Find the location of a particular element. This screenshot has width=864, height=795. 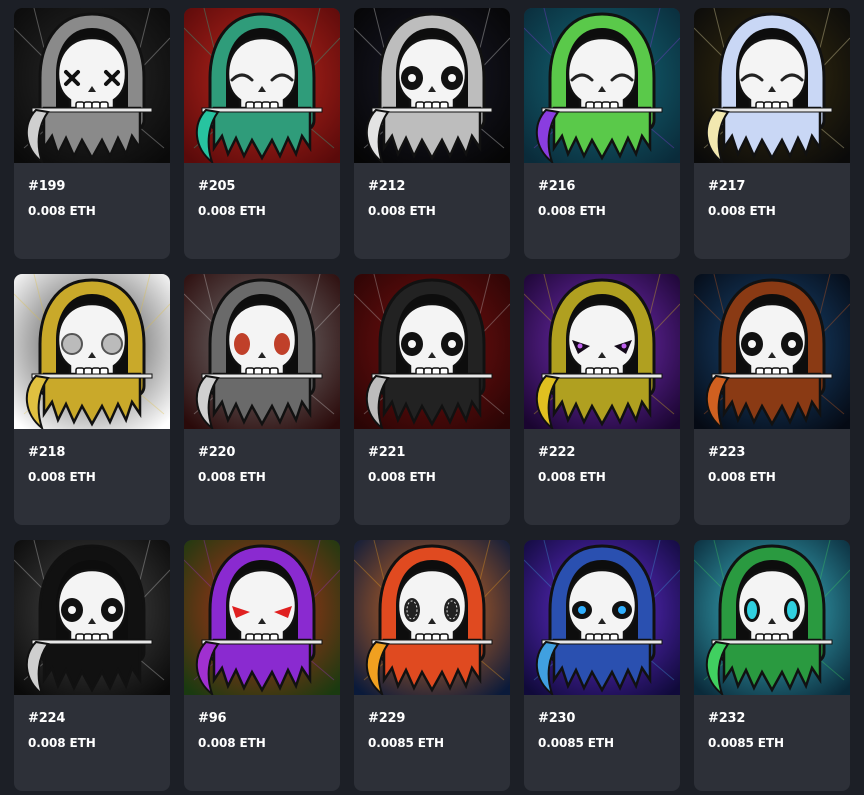

nft-token-id: #220 is located at coordinates (217, 452).